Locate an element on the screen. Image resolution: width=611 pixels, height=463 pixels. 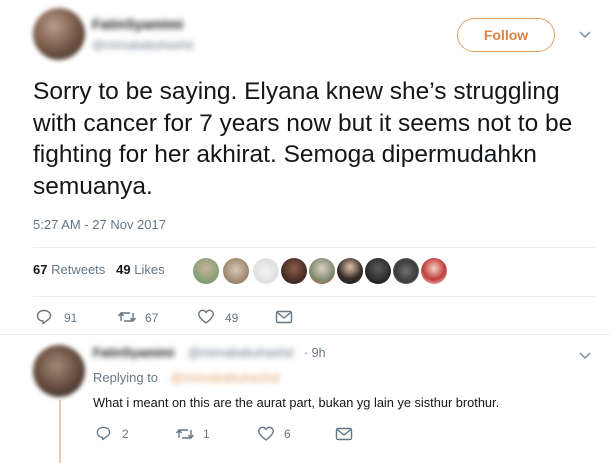
reply-author-avatar is located at coordinates (59, 371).